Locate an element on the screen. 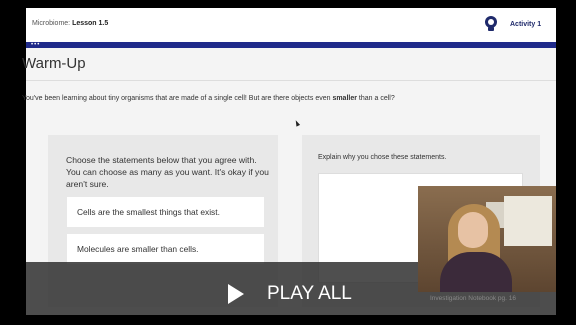  presenter-body is located at coordinates (476, 272).